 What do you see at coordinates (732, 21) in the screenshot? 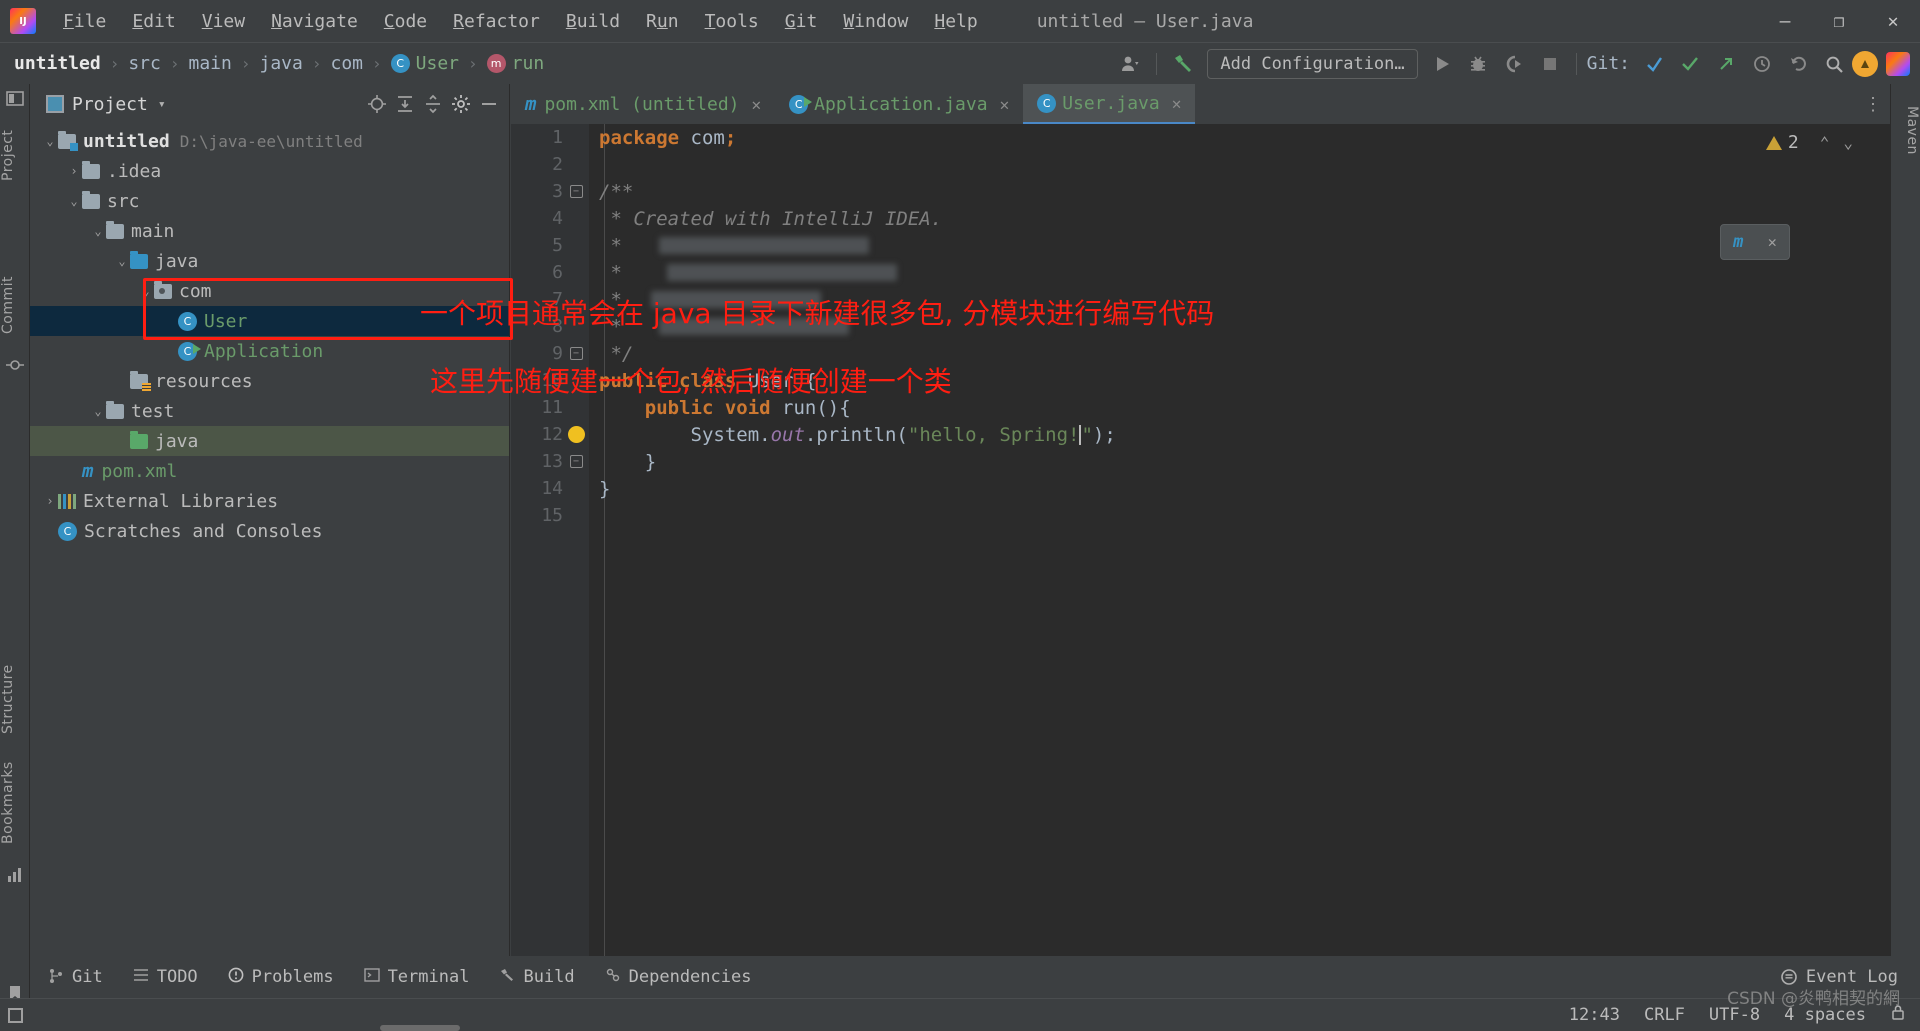
I see `menu-item-tools: Tools` at bounding box center [732, 21].